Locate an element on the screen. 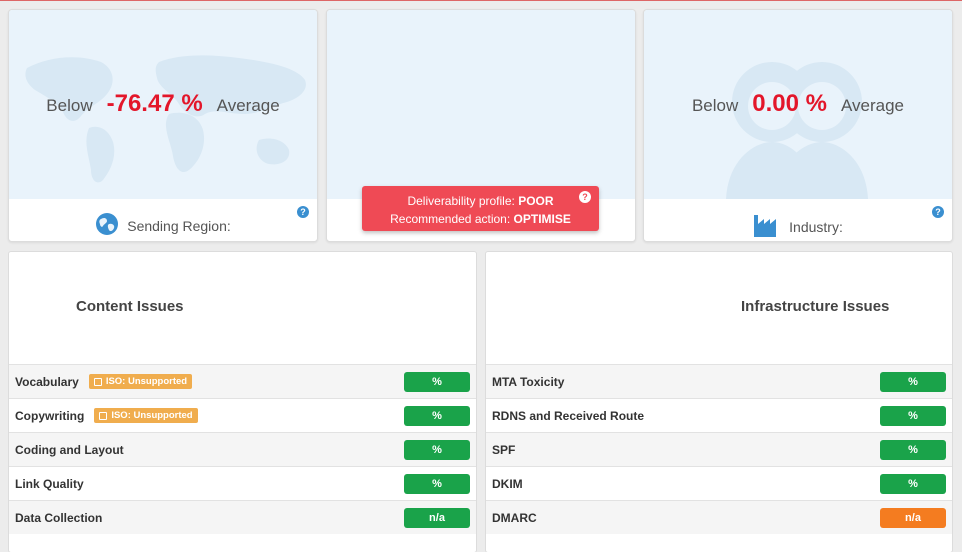 The height and width of the screenshot is (552, 962). issue-row-rdns: RDNS and Received Route % is located at coordinates (719, 415).